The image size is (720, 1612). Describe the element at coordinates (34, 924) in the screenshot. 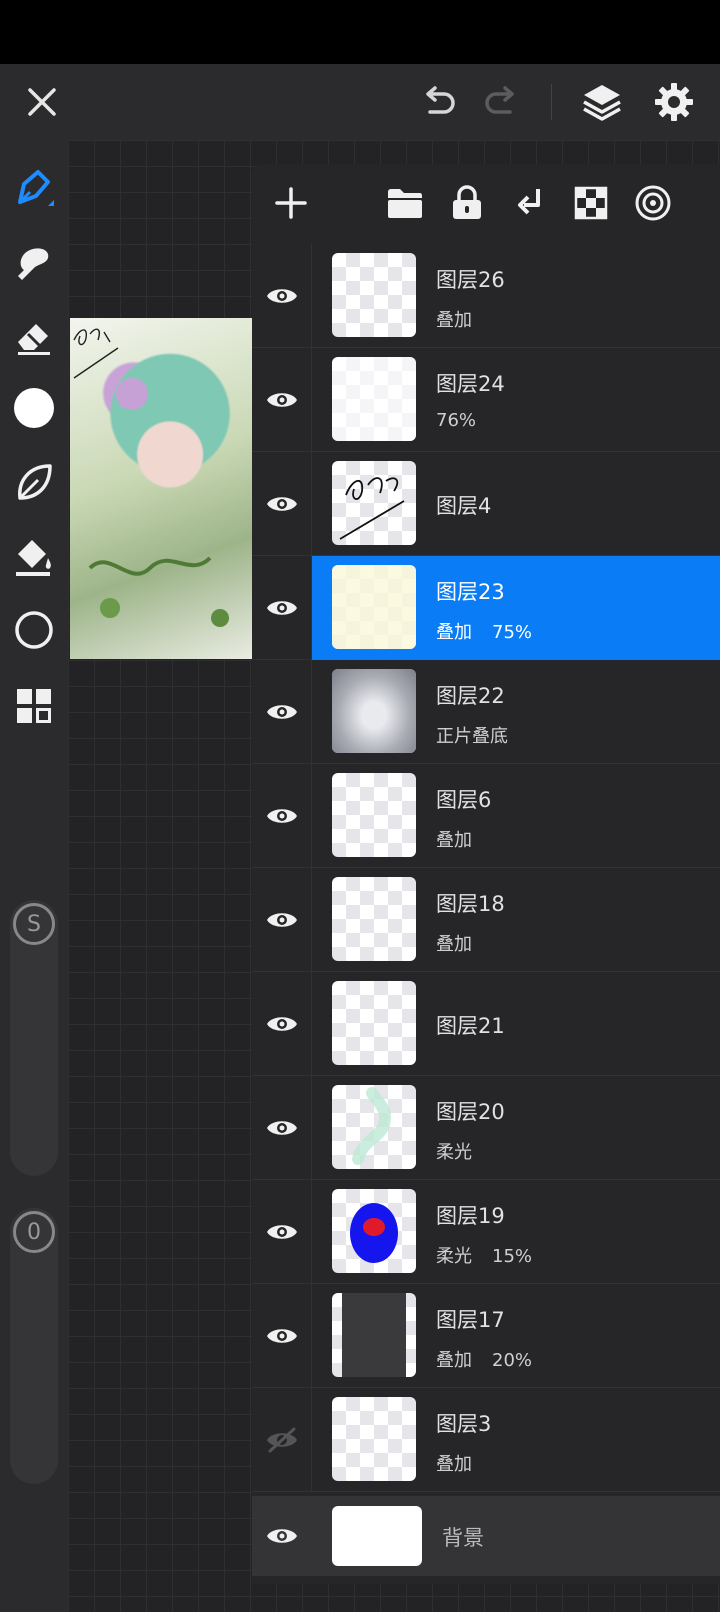

I see `size-slider-knob: S` at that location.